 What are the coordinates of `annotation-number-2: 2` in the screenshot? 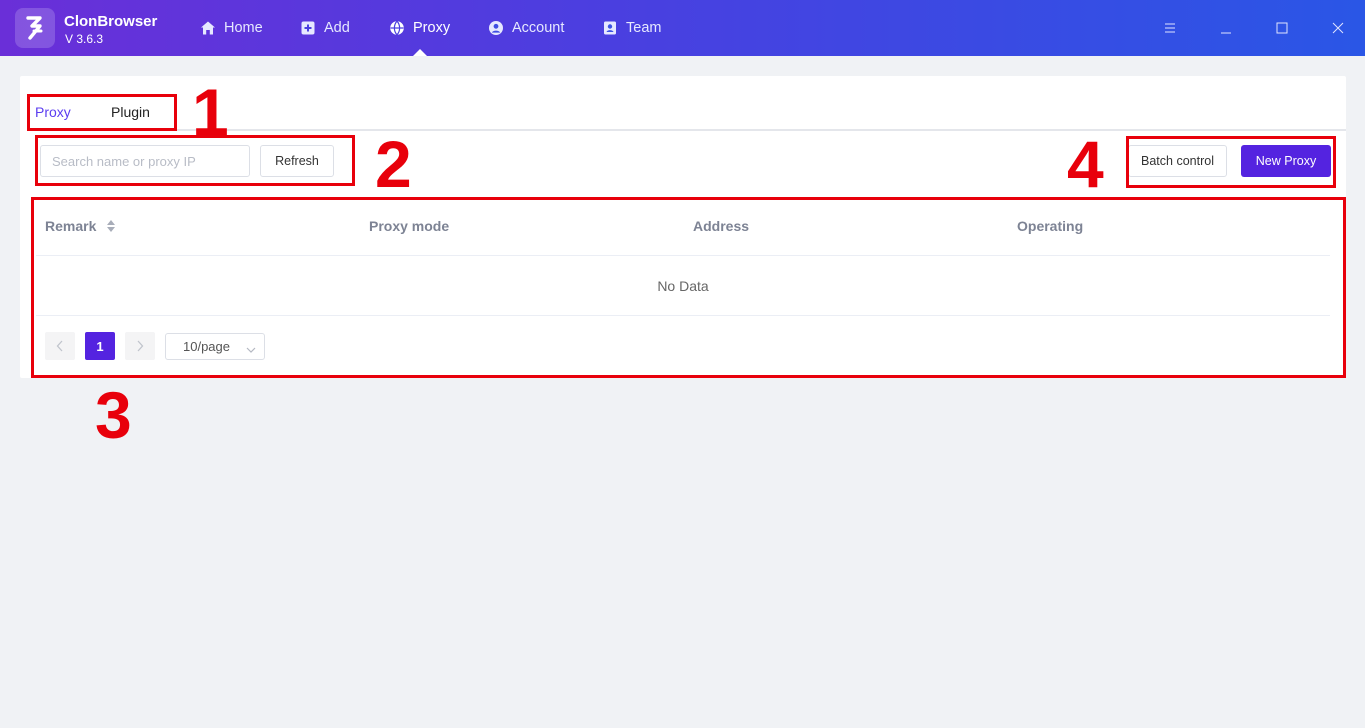 It's located at (393, 164).